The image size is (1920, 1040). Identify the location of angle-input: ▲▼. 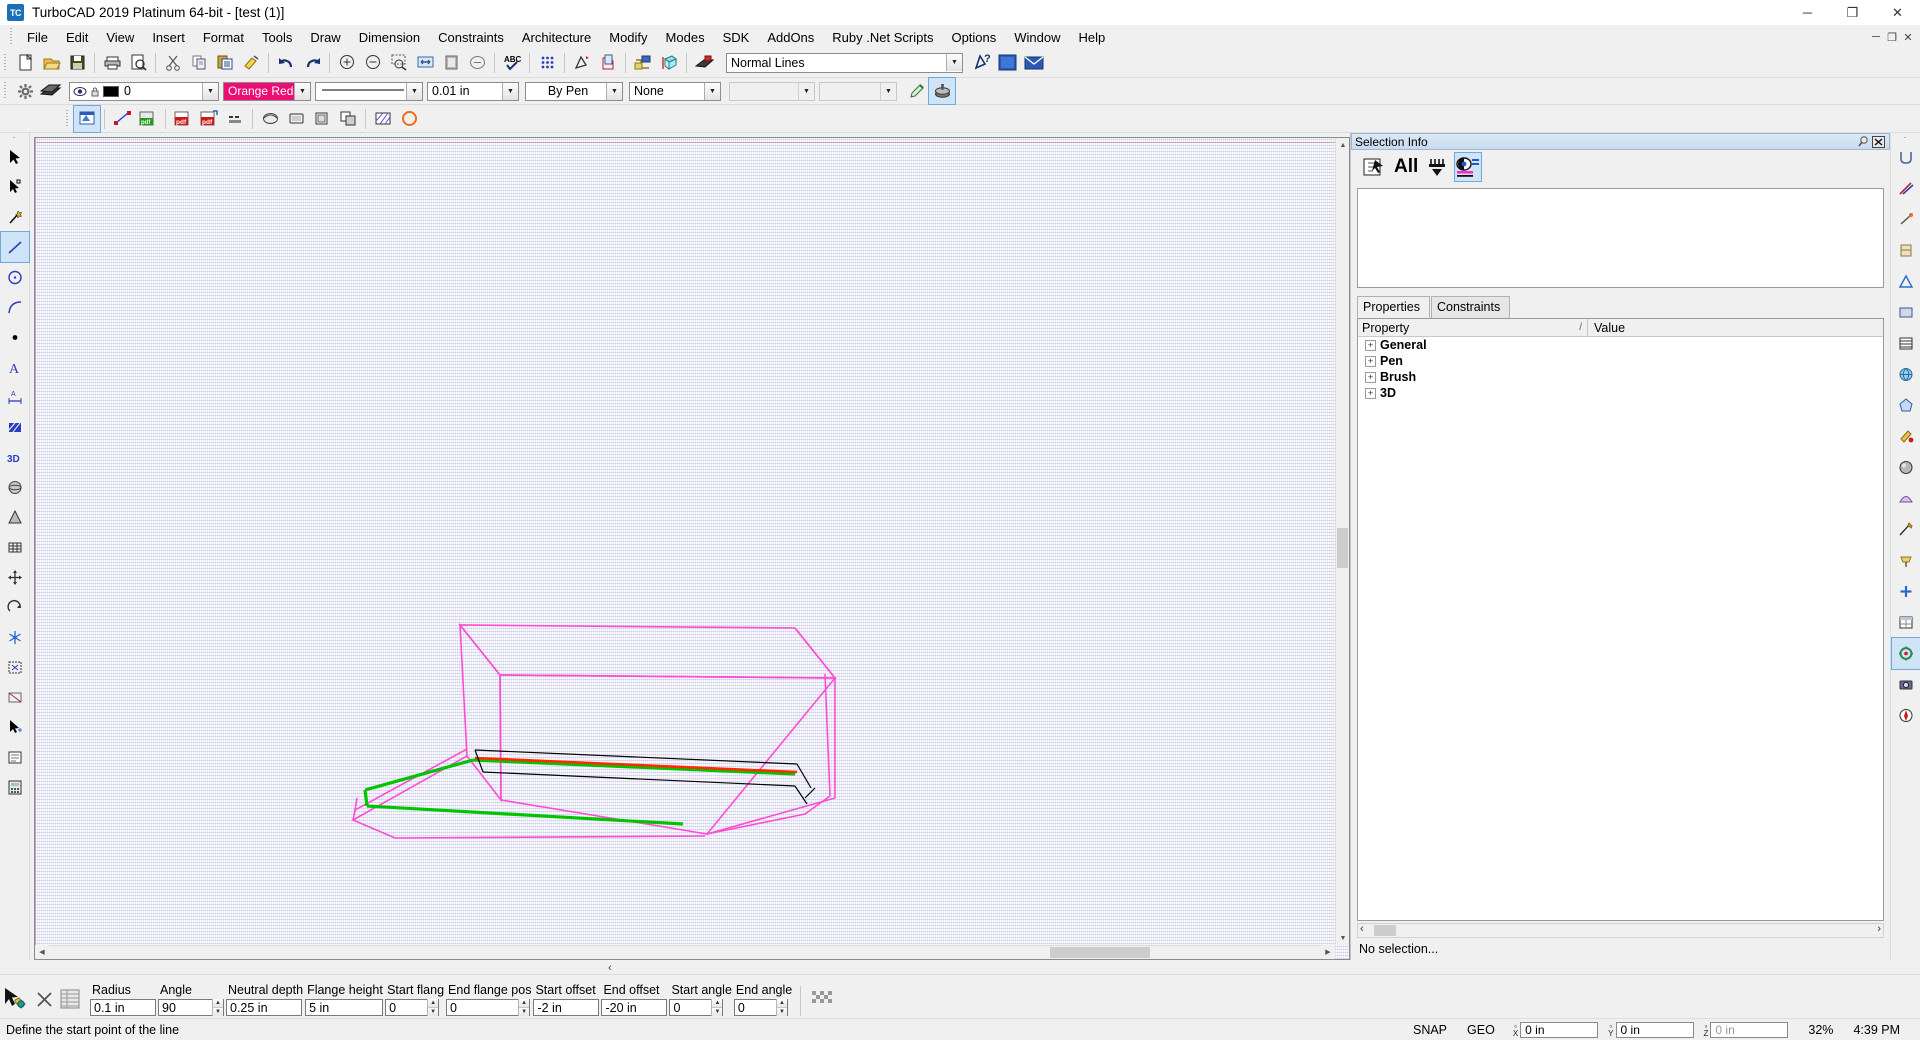
(191, 1007).